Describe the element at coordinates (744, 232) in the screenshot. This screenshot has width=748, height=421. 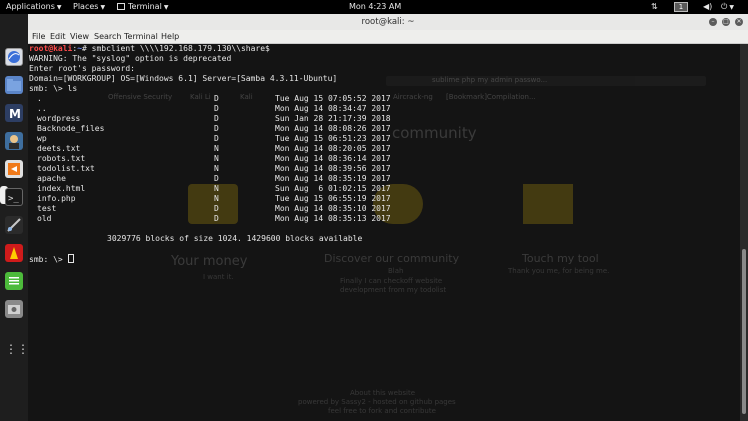
I see `scrollbar` at that location.